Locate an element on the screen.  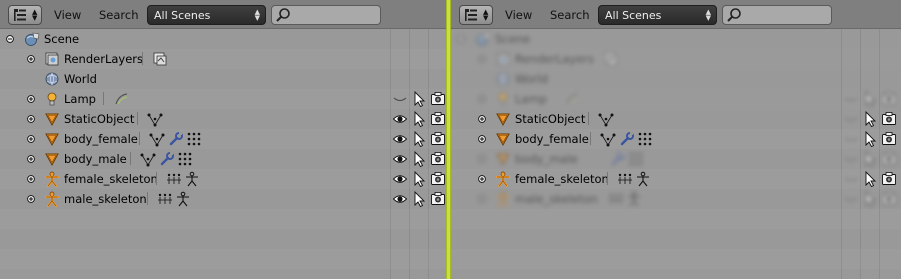
display-mode-select: All Scenes ▲ ▼ is located at coordinates (206, 15).